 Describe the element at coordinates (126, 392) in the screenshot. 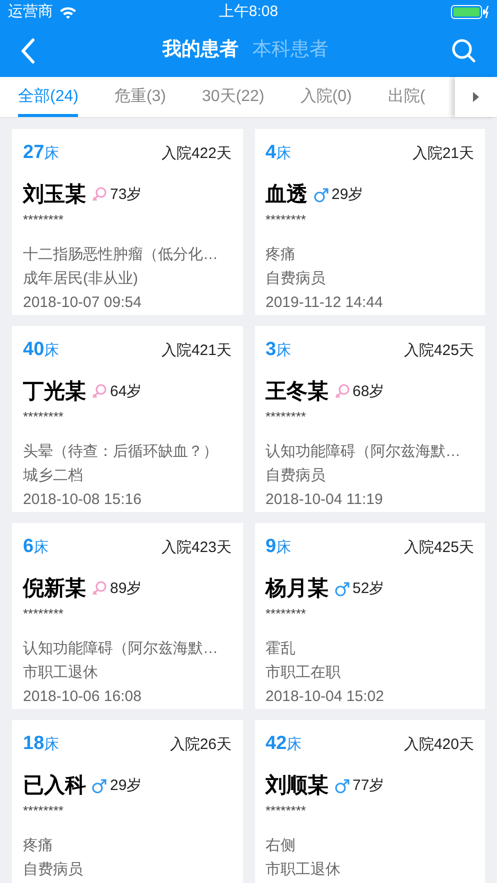

I see `patient-age: 64岁` at that location.